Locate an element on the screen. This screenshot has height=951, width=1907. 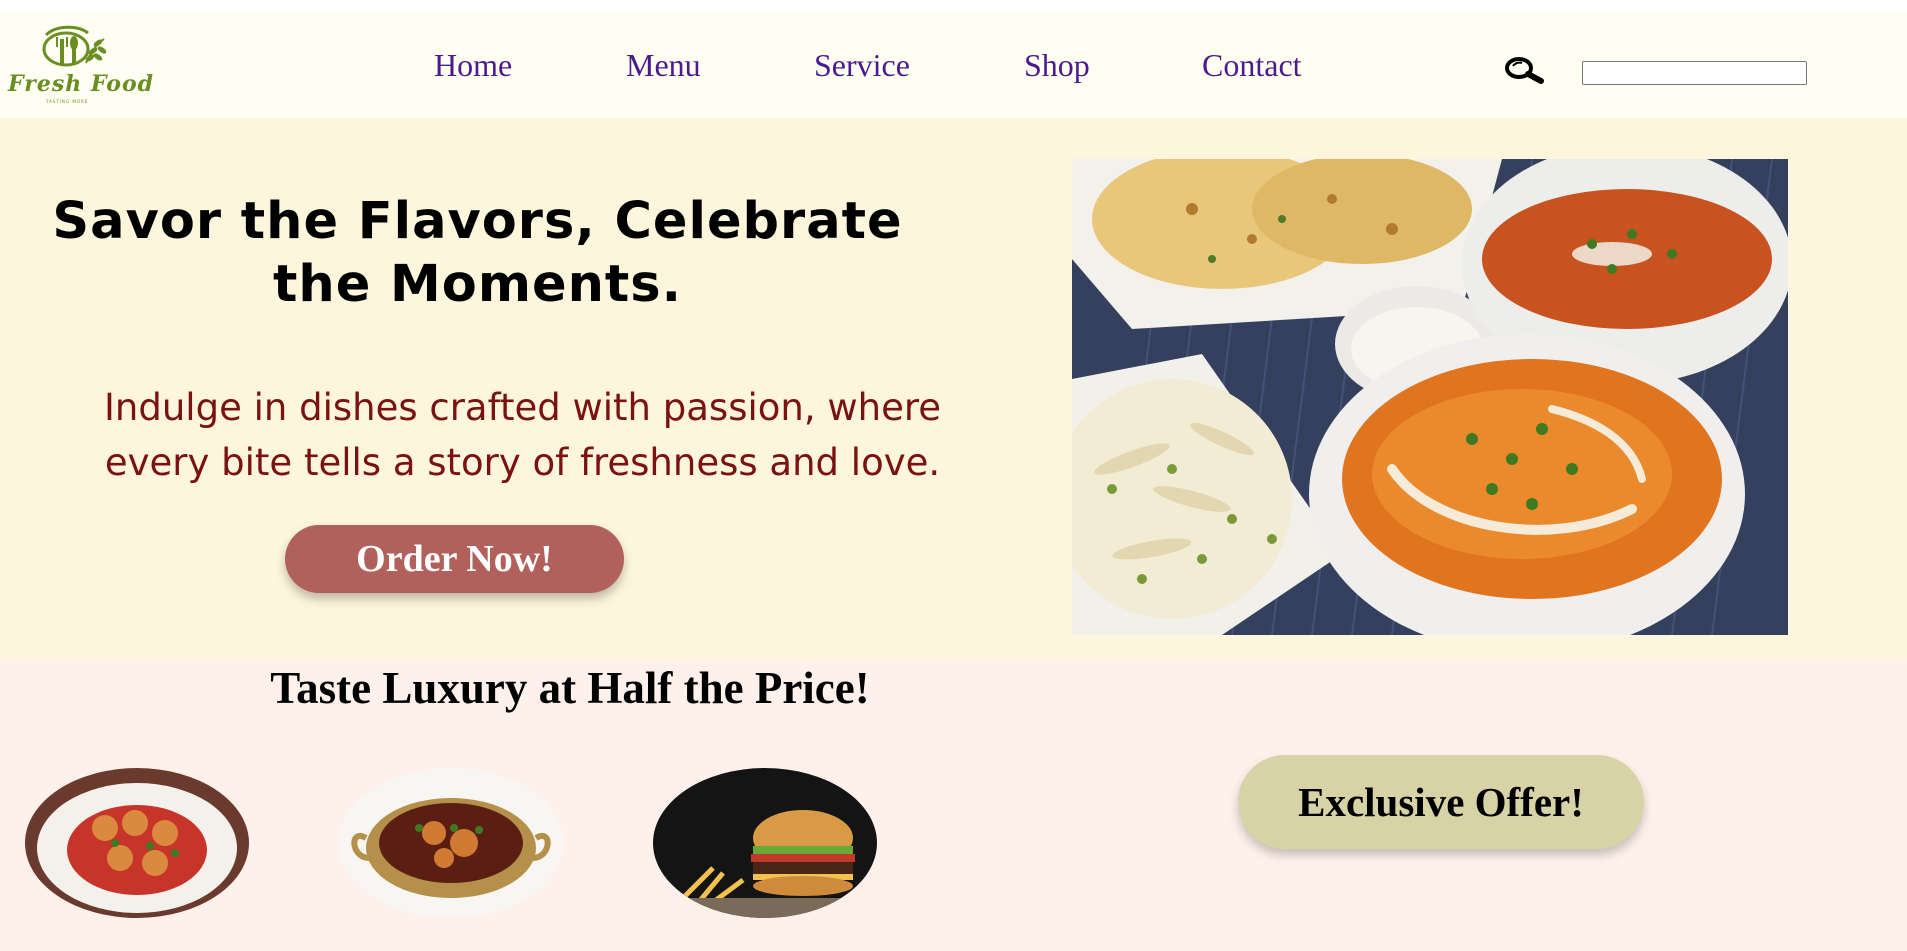
nav-contact: Contact is located at coordinates (1252, 65).